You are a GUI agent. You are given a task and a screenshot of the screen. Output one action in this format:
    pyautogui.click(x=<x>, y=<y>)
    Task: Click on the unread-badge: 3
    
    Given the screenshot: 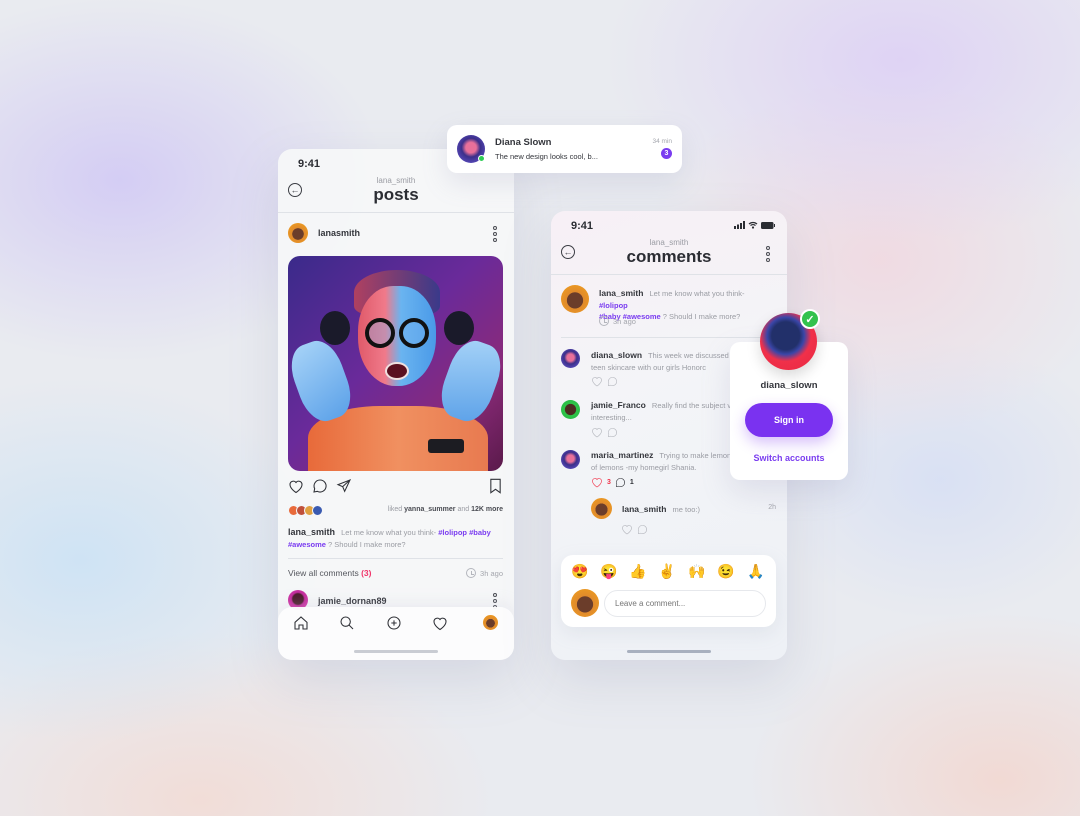 What is the action you would take?
    pyautogui.click(x=666, y=153)
    